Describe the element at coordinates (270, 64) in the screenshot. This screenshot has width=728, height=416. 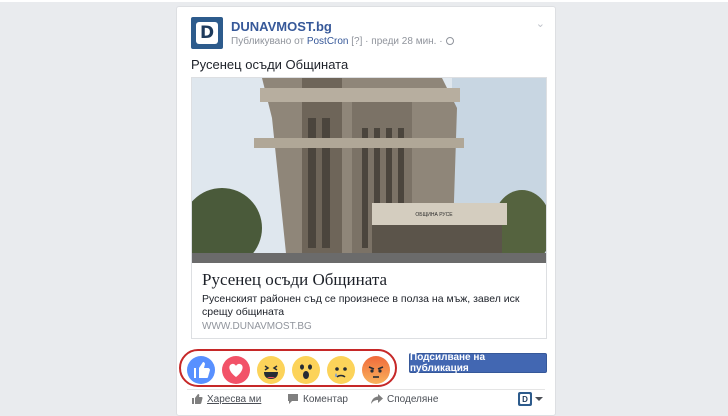
I see `post-text: Русенец осъди Общината` at that location.